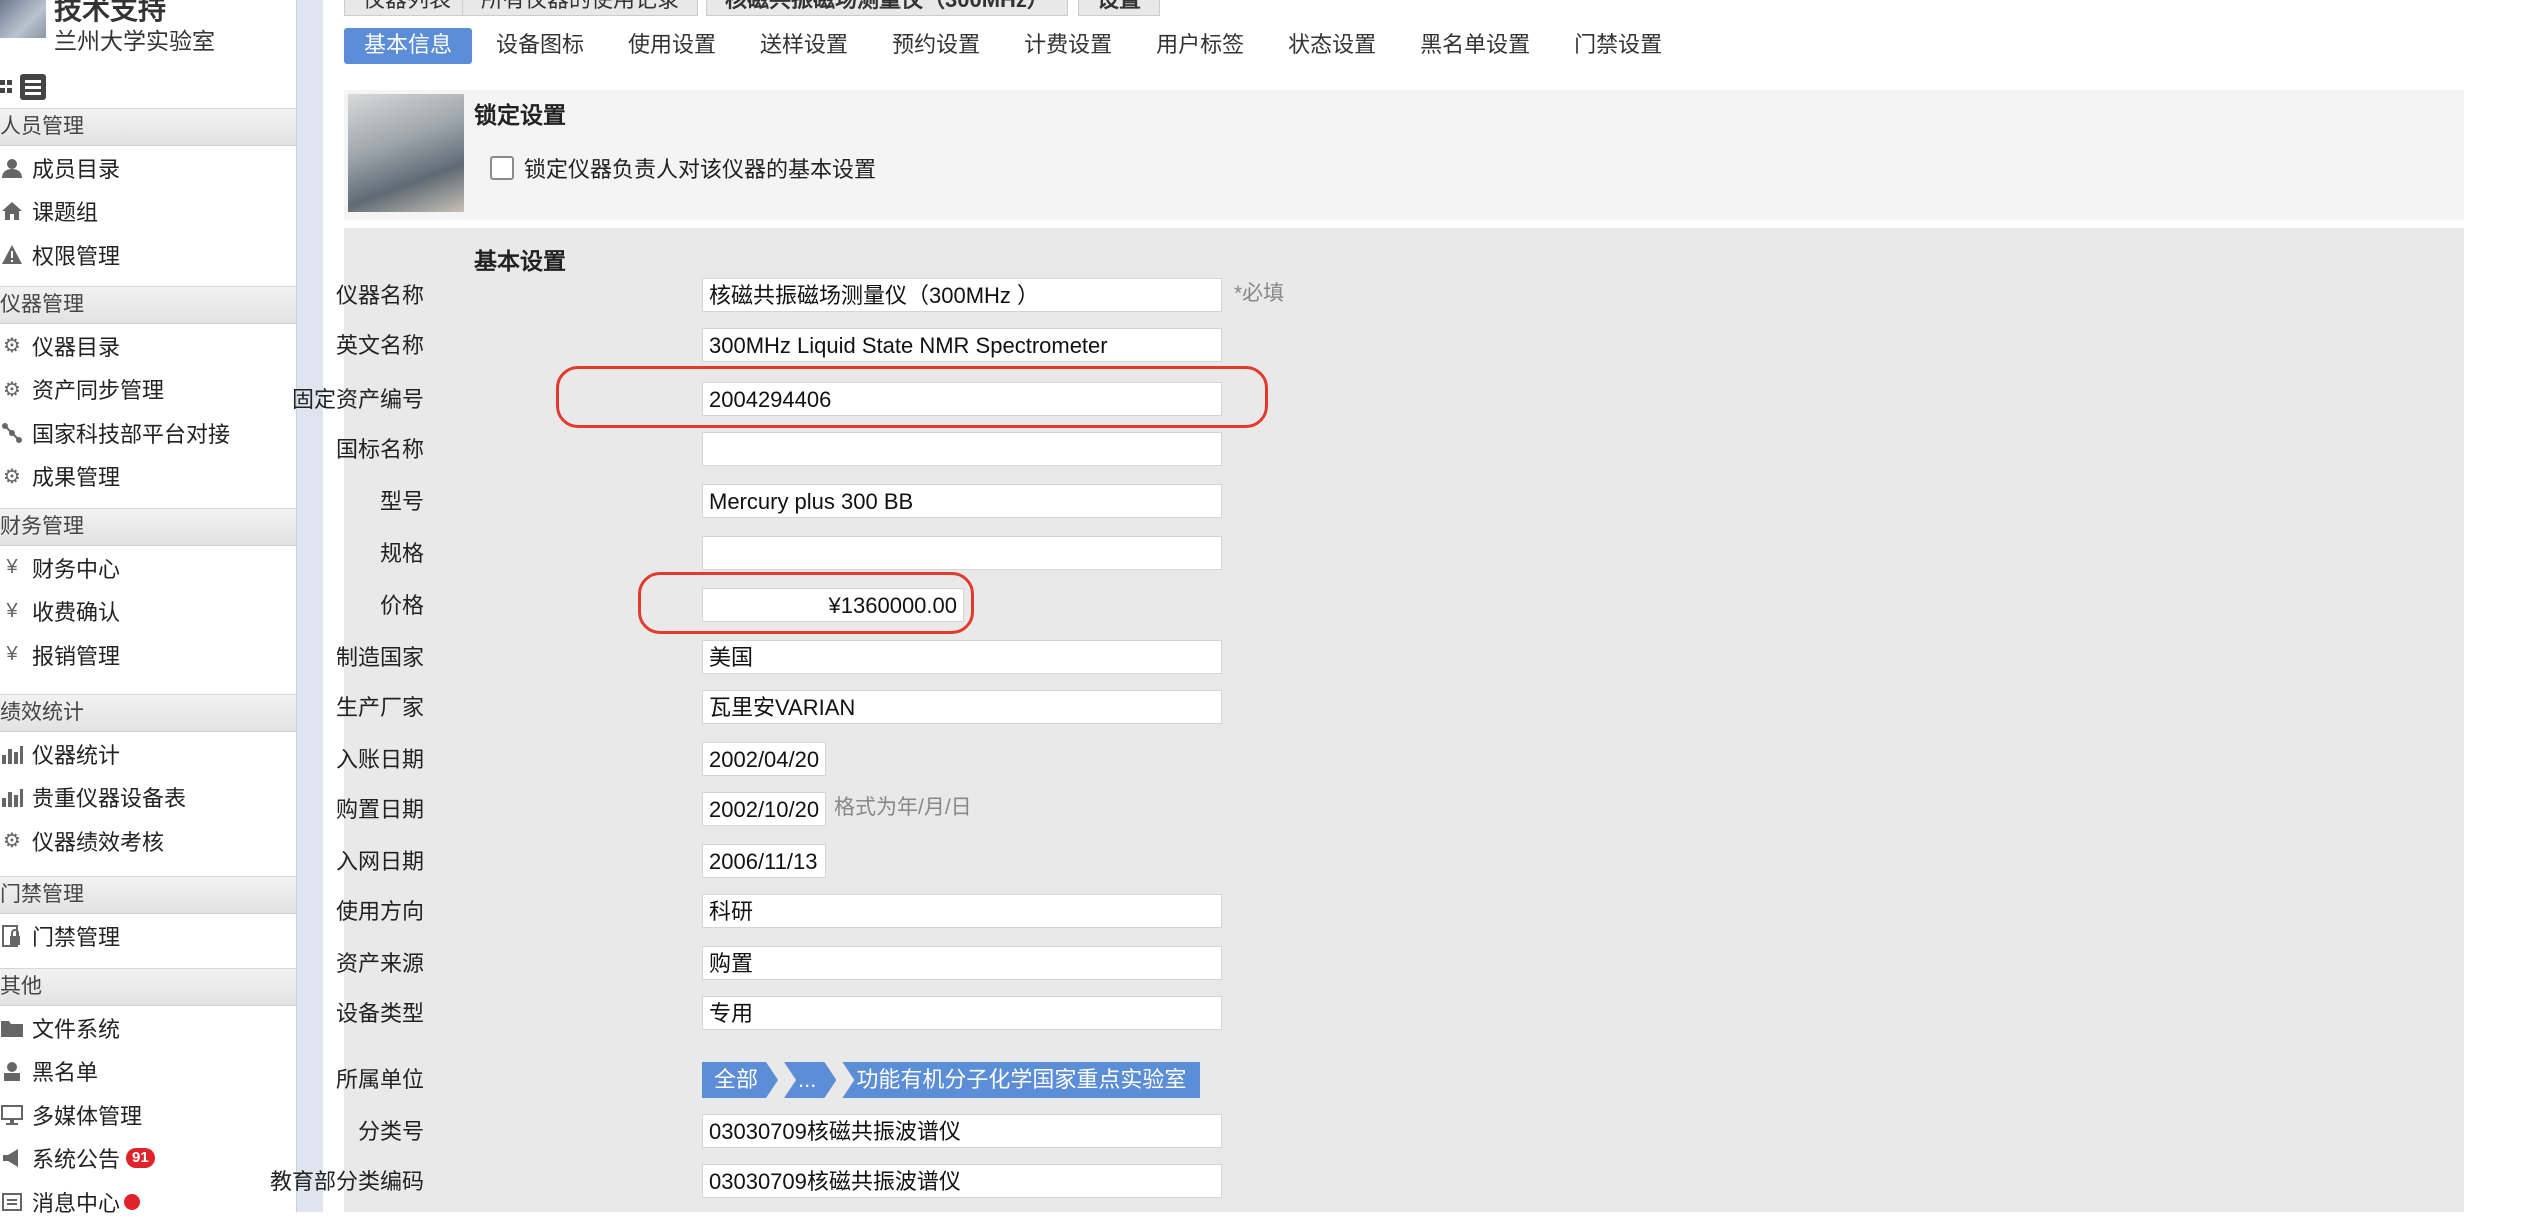 Image resolution: width=2524 pixels, height=1224 pixels. I want to click on field-class-number: 分类号 03030709核磁共振波谱仪, so click(1044, 1132).